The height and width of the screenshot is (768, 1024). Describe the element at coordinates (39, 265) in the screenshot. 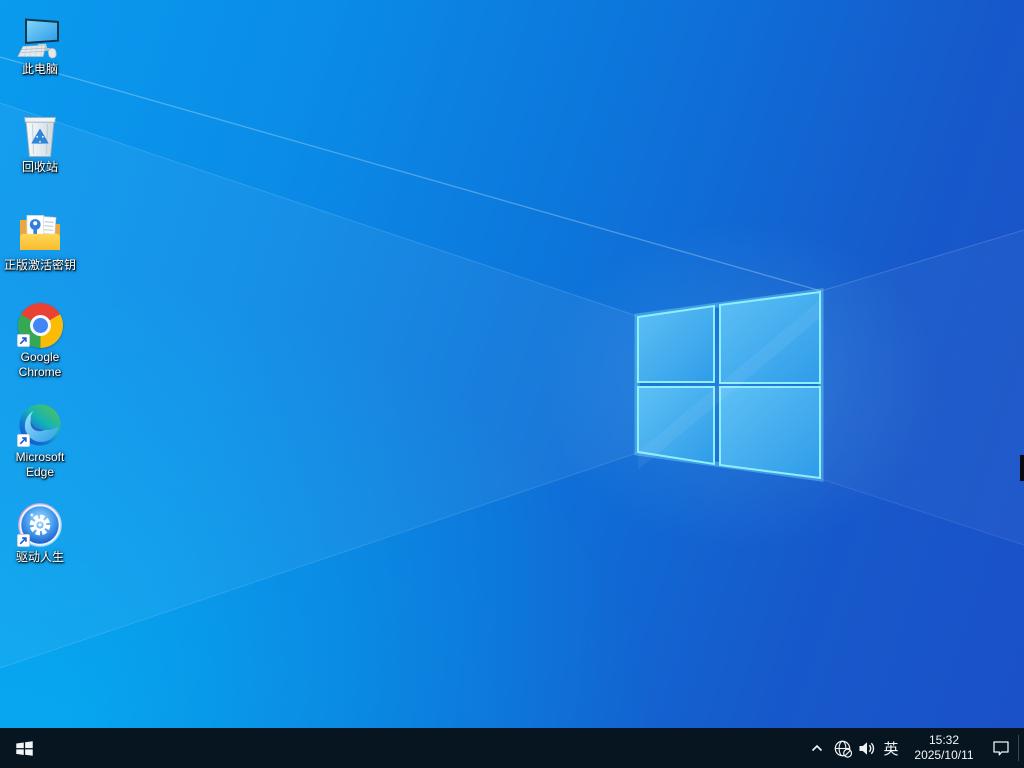

I see `icon-label: 正版激活密钥` at that location.